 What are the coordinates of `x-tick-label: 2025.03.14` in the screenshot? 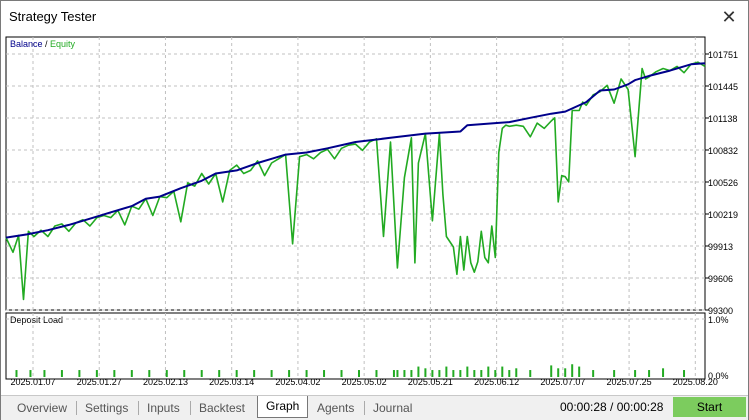 It's located at (231, 382).